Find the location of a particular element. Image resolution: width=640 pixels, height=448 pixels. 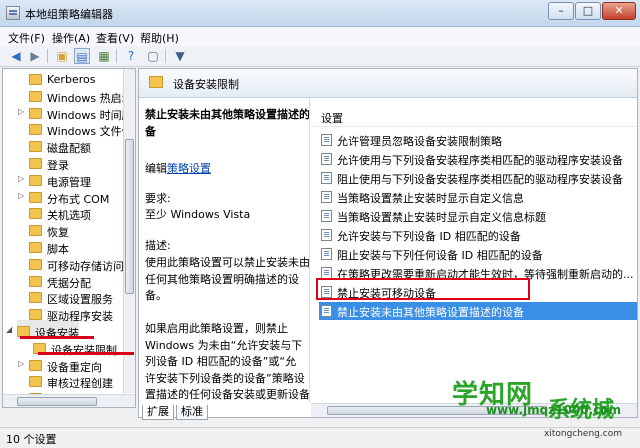

tree-expander-icon: ◢ is located at coordinates (9, 329).